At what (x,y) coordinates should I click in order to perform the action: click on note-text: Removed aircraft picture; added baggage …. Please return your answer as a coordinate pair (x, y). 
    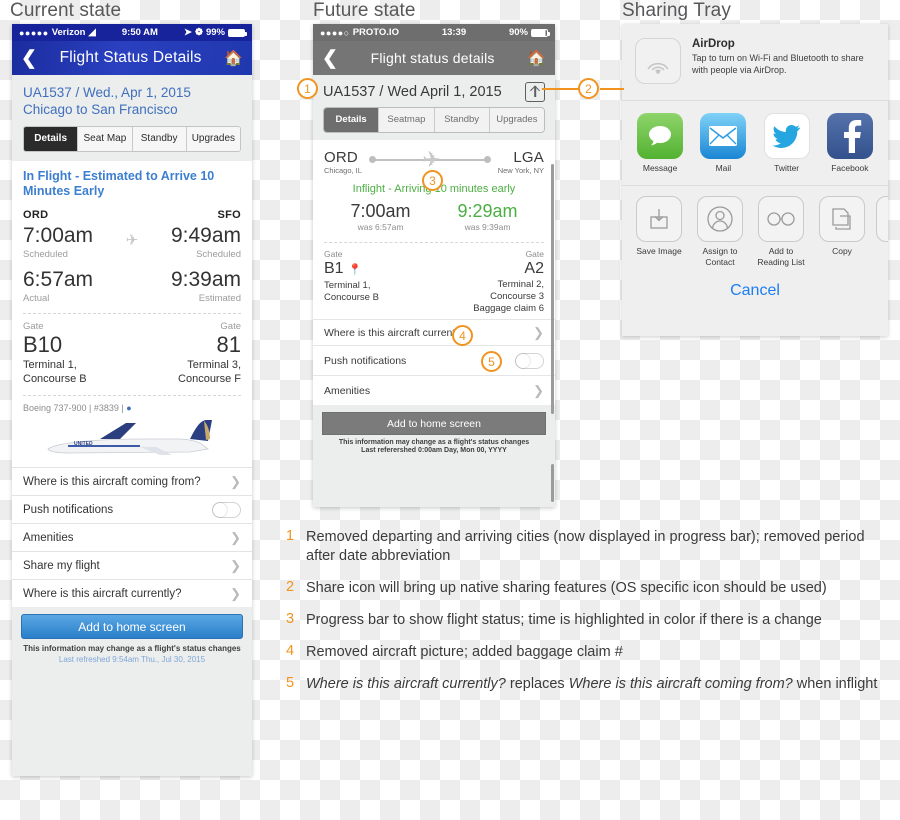
    Looking at the image, I should click on (464, 652).